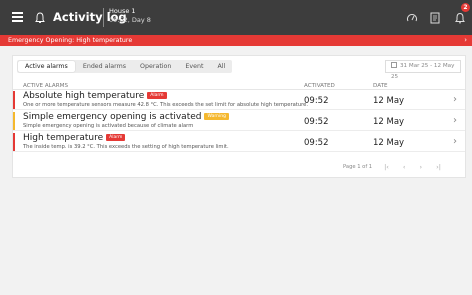 Image resolution: width=472 pixels, height=295 pixels. Describe the element at coordinates (104, 66) in the screenshot. I see `tab-ended-alarms: Ended alarms` at that location.